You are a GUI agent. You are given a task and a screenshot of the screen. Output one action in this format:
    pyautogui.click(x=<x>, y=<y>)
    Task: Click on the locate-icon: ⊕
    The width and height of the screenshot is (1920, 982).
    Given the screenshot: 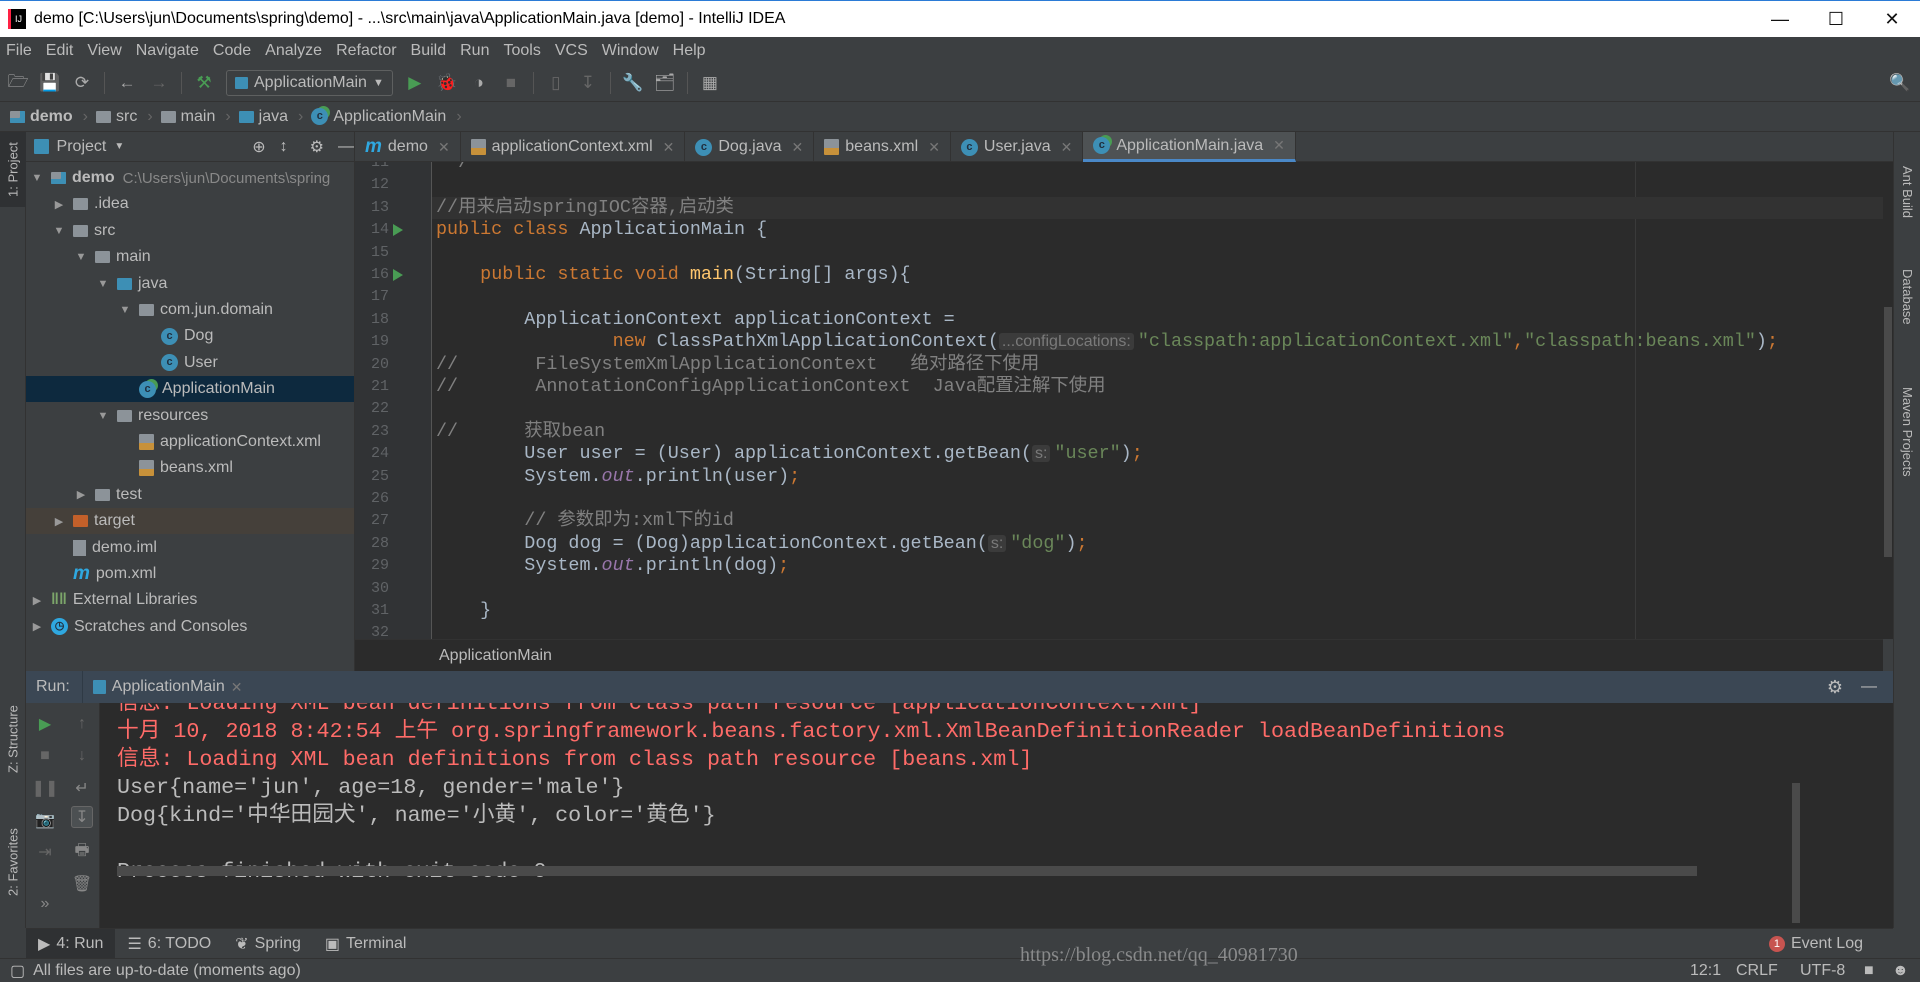 What is the action you would take?
    pyautogui.click(x=258, y=147)
    